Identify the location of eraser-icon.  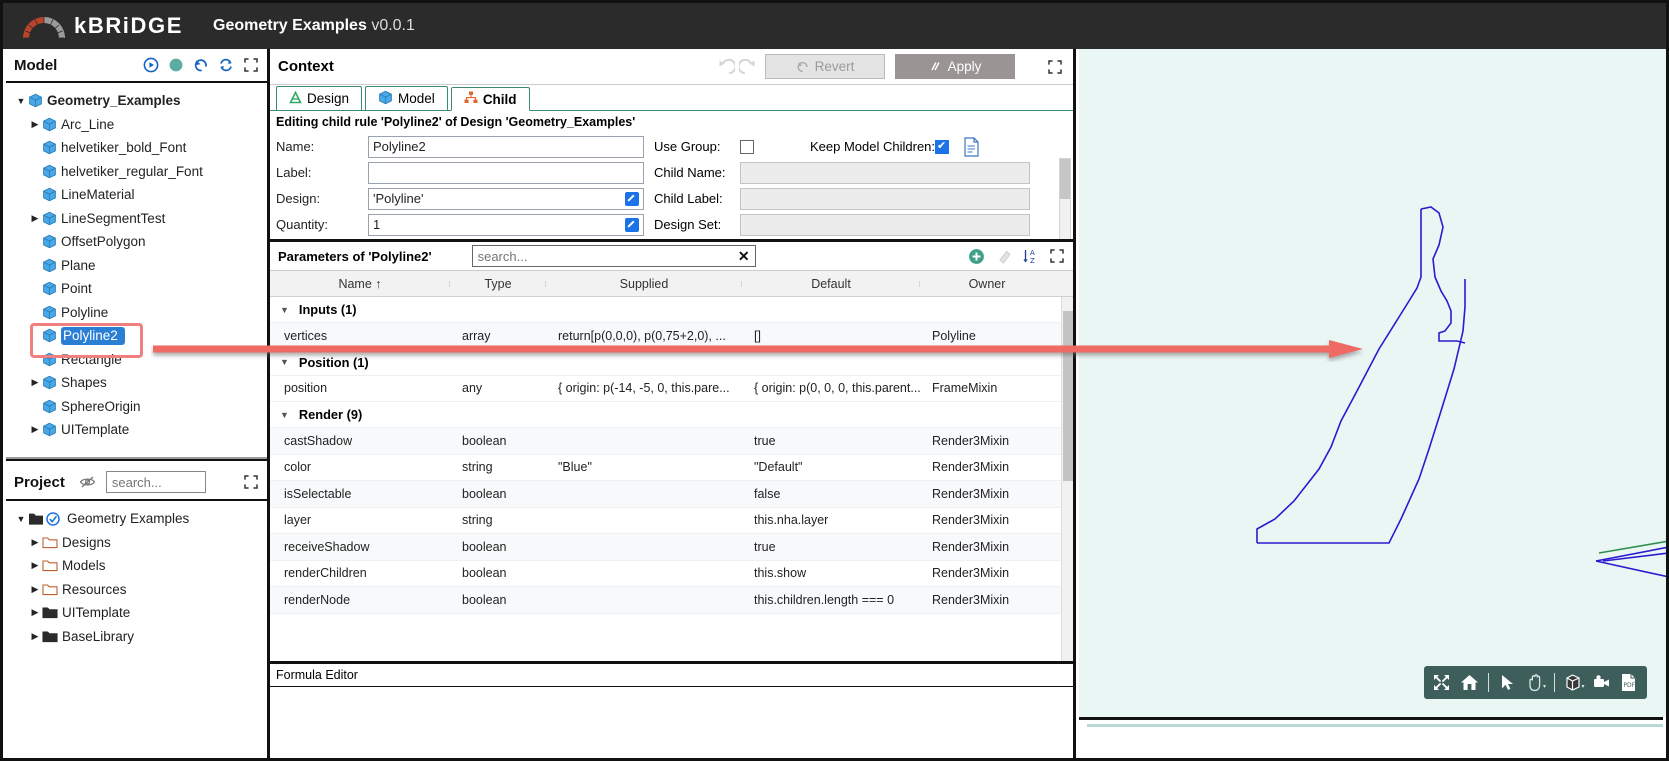
(1003, 256).